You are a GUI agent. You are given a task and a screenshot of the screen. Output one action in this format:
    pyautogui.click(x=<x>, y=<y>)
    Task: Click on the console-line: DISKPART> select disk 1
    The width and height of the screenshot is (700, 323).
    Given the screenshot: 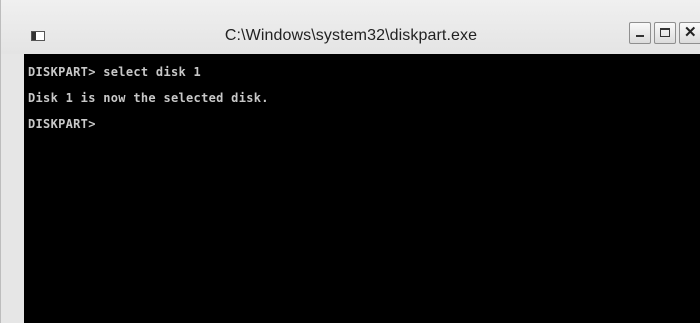 What is the action you would take?
    pyautogui.click(x=115, y=72)
    